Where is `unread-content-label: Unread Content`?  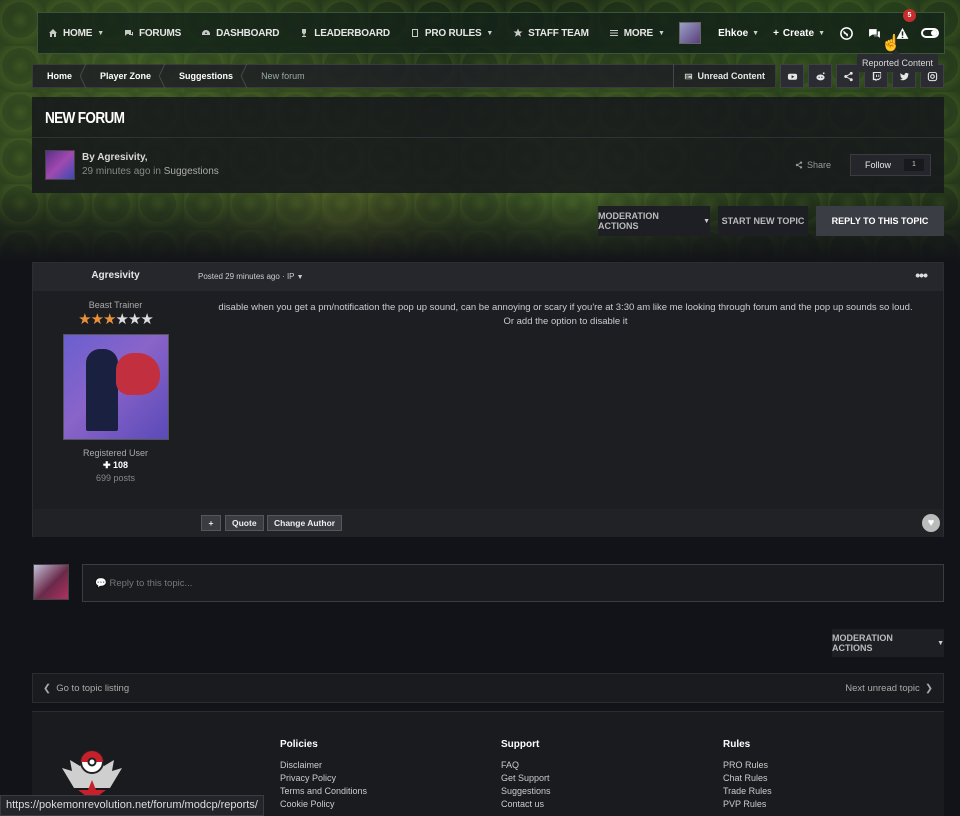 unread-content-label: Unread Content is located at coordinates (731, 76).